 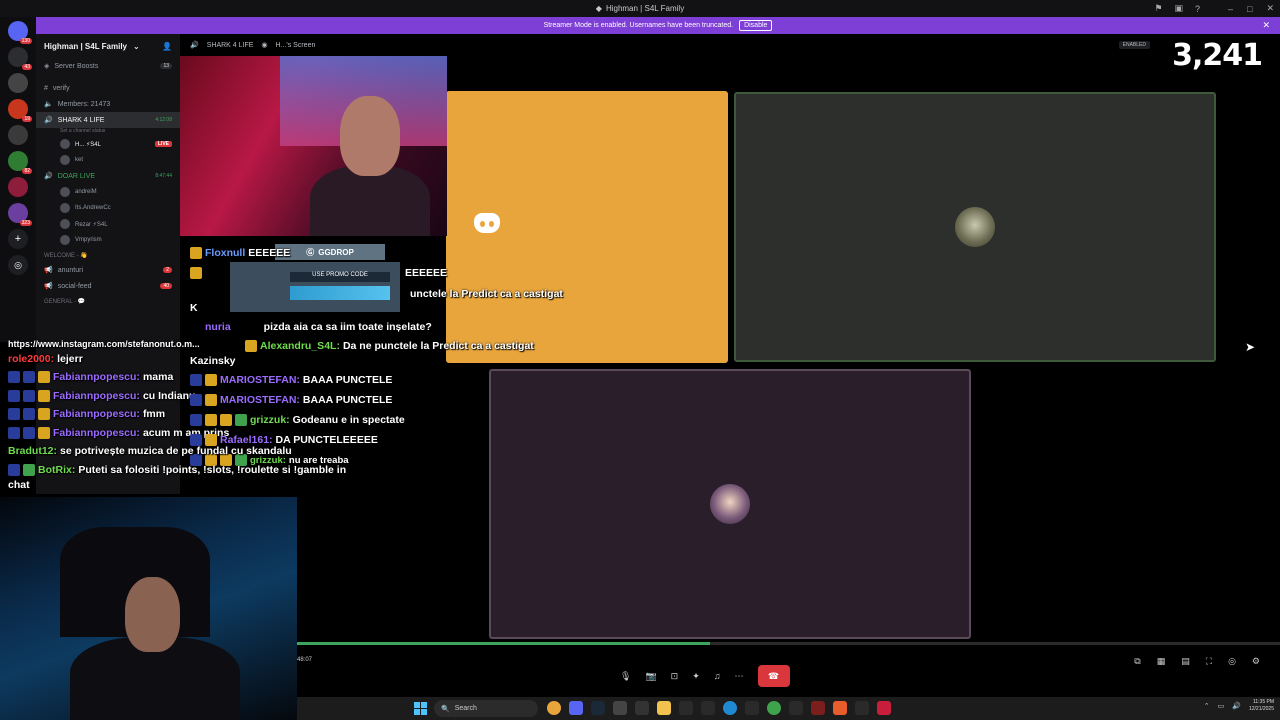 What do you see at coordinates (20, 110) in the screenshot?
I see `server-icon: 19` at bounding box center [20, 110].